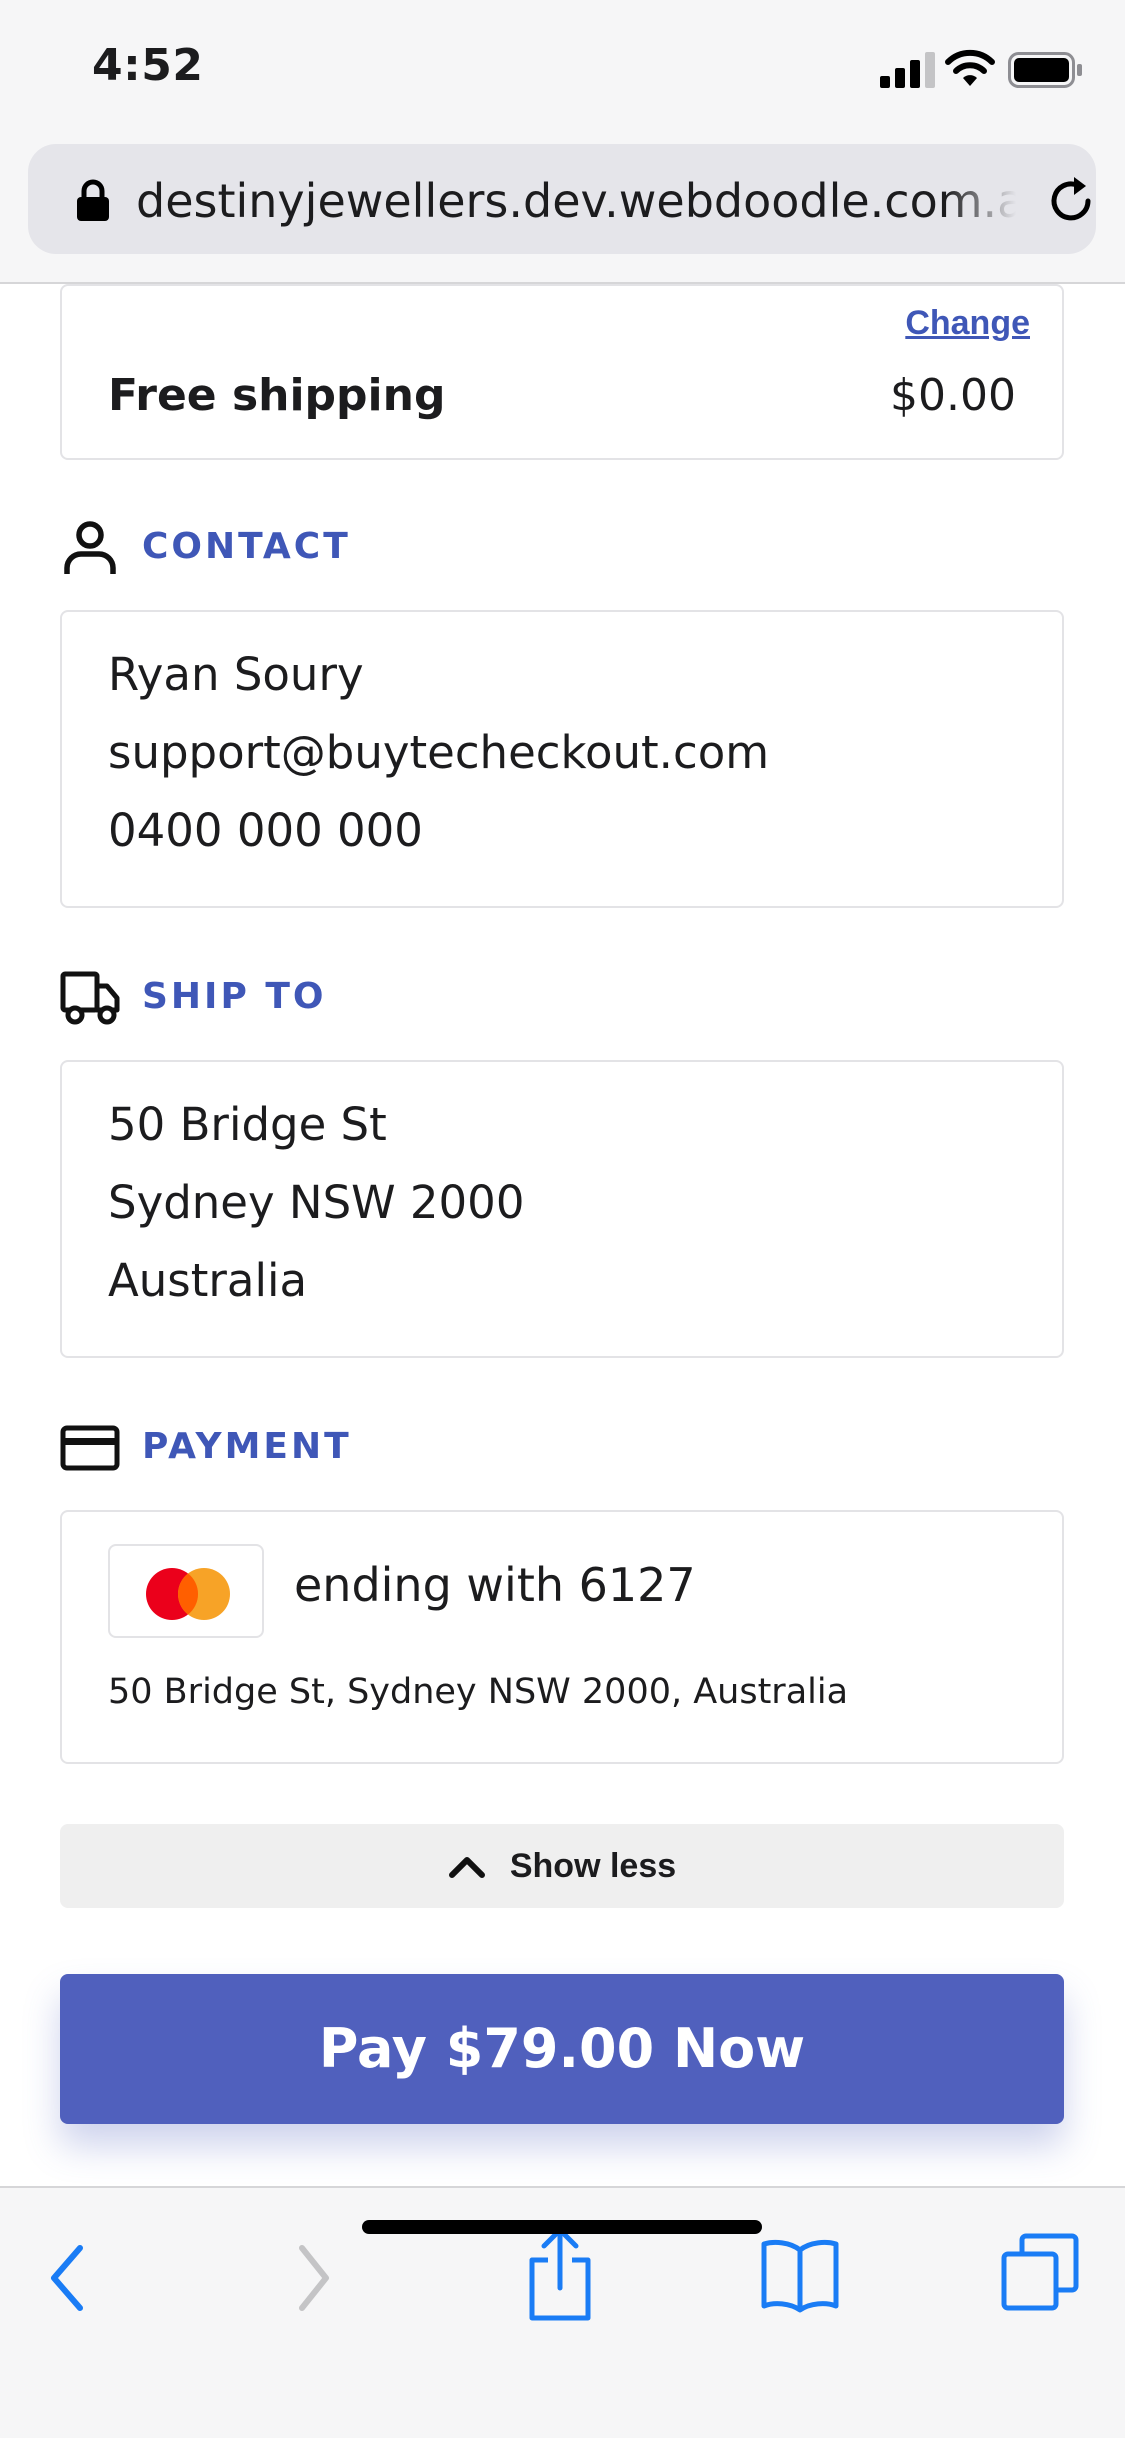  What do you see at coordinates (316, 1202) in the screenshot?
I see `ship-address-line-2: Sydney NSW 2000` at bounding box center [316, 1202].